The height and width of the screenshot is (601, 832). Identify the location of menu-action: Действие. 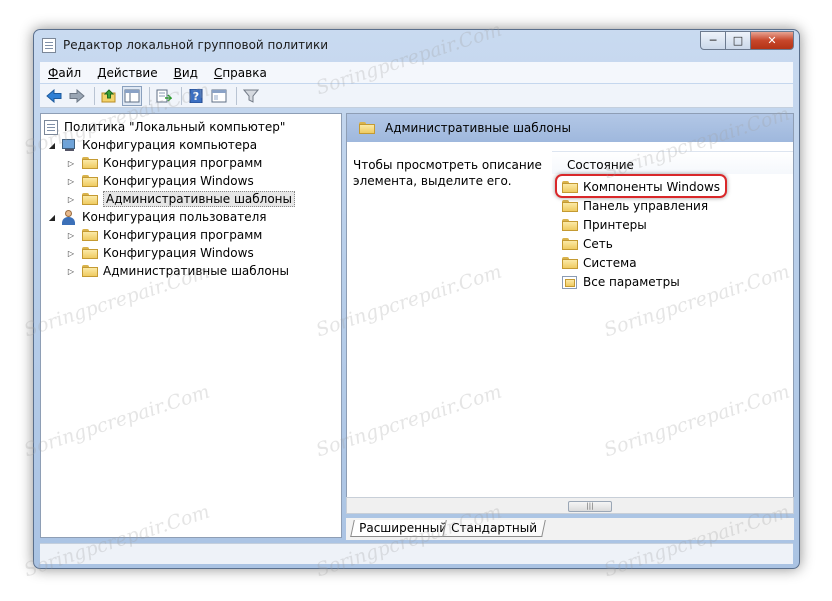
(127, 73).